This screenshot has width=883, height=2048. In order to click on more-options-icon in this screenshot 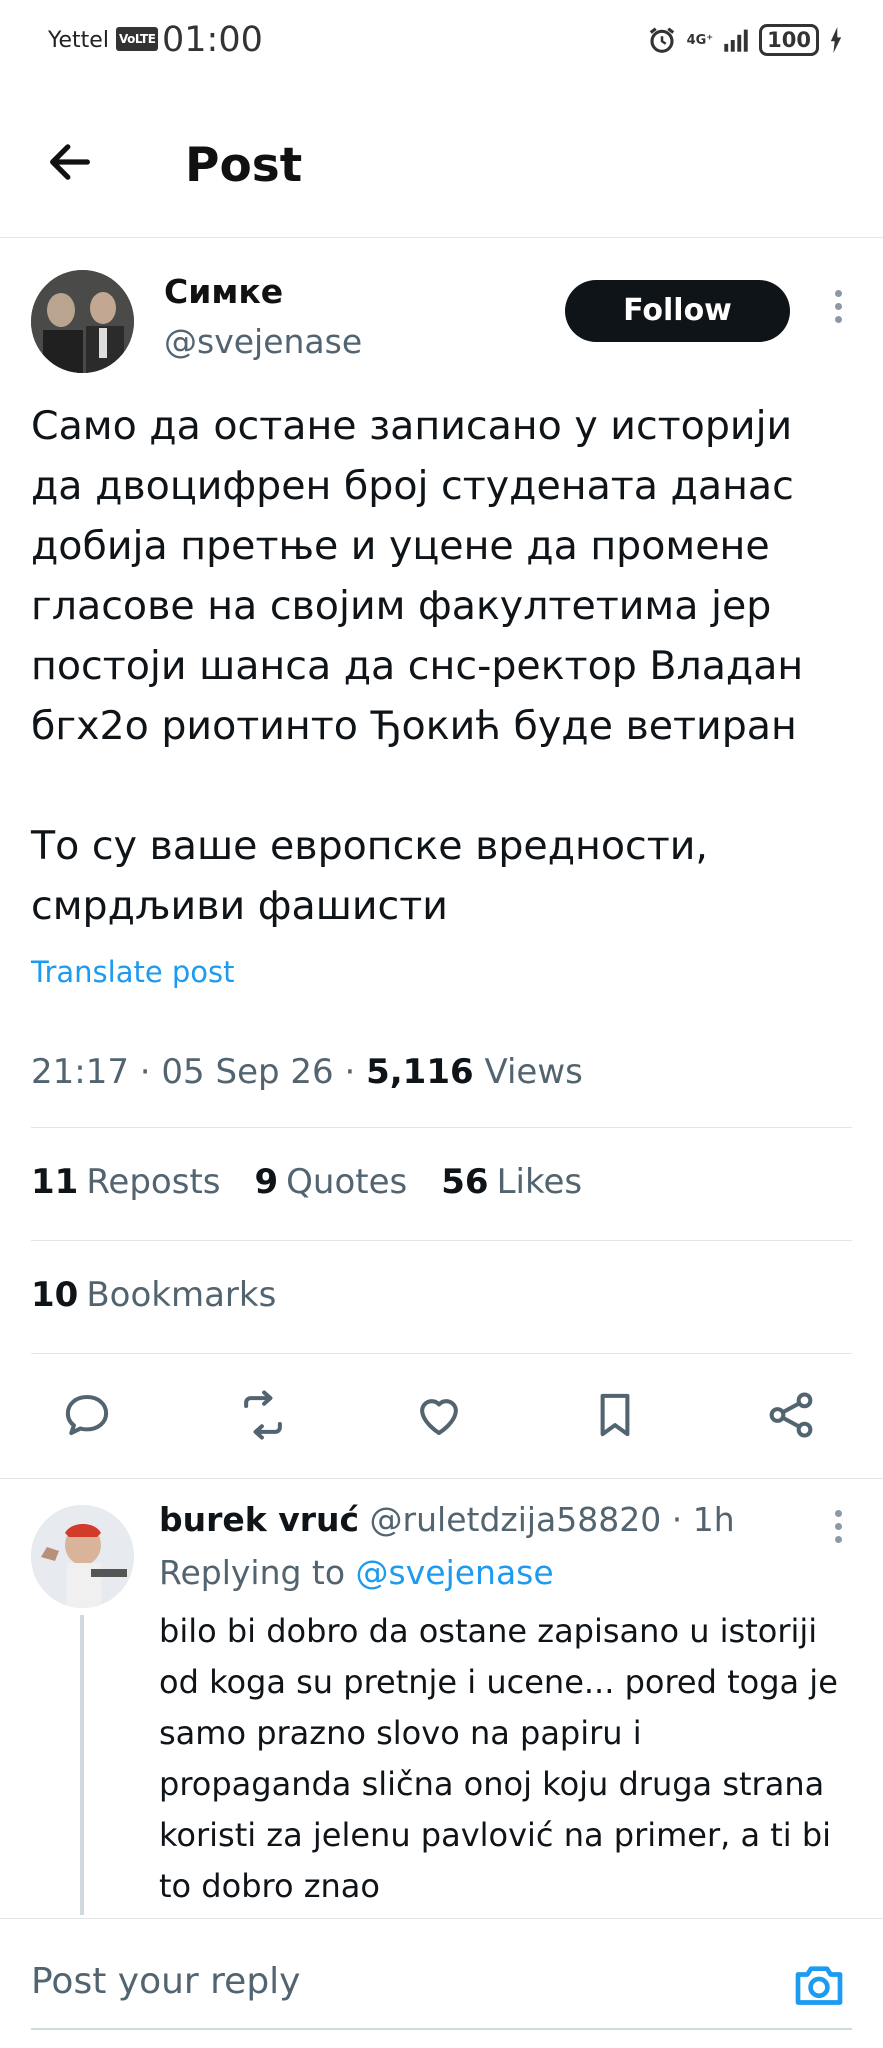, I will do `click(838, 309)`.